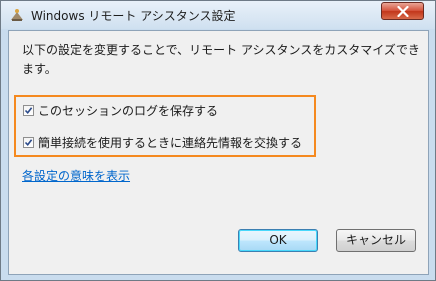  What do you see at coordinates (221, 59) in the screenshot?
I see `description-text: 以下の設定を変更することで、リモート アシスタンスをカスタマイズできます。` at bounding box center [221, 59].